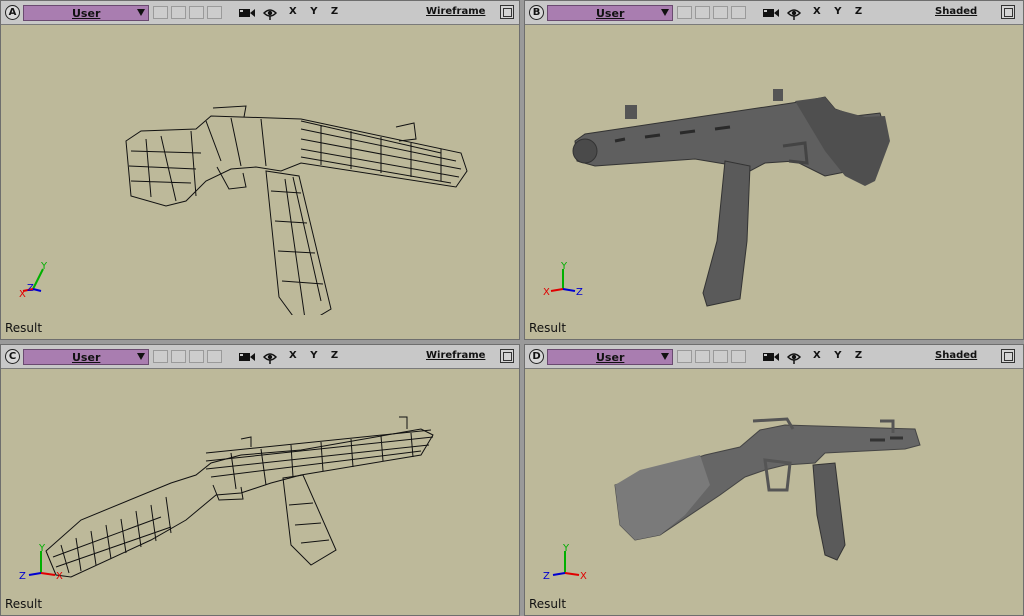  Describe the element at coordinates (536, 12) in the screenshot. I see `viewport-b-letter: B` at that location.